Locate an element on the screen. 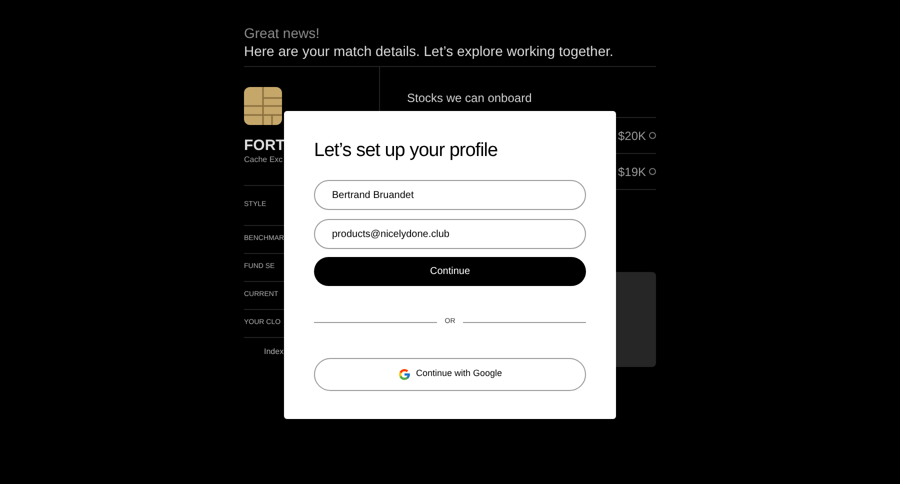 The width and height of the screenshot is (900, 484). stock-amount: $19K is located at coordinates (632, 172).